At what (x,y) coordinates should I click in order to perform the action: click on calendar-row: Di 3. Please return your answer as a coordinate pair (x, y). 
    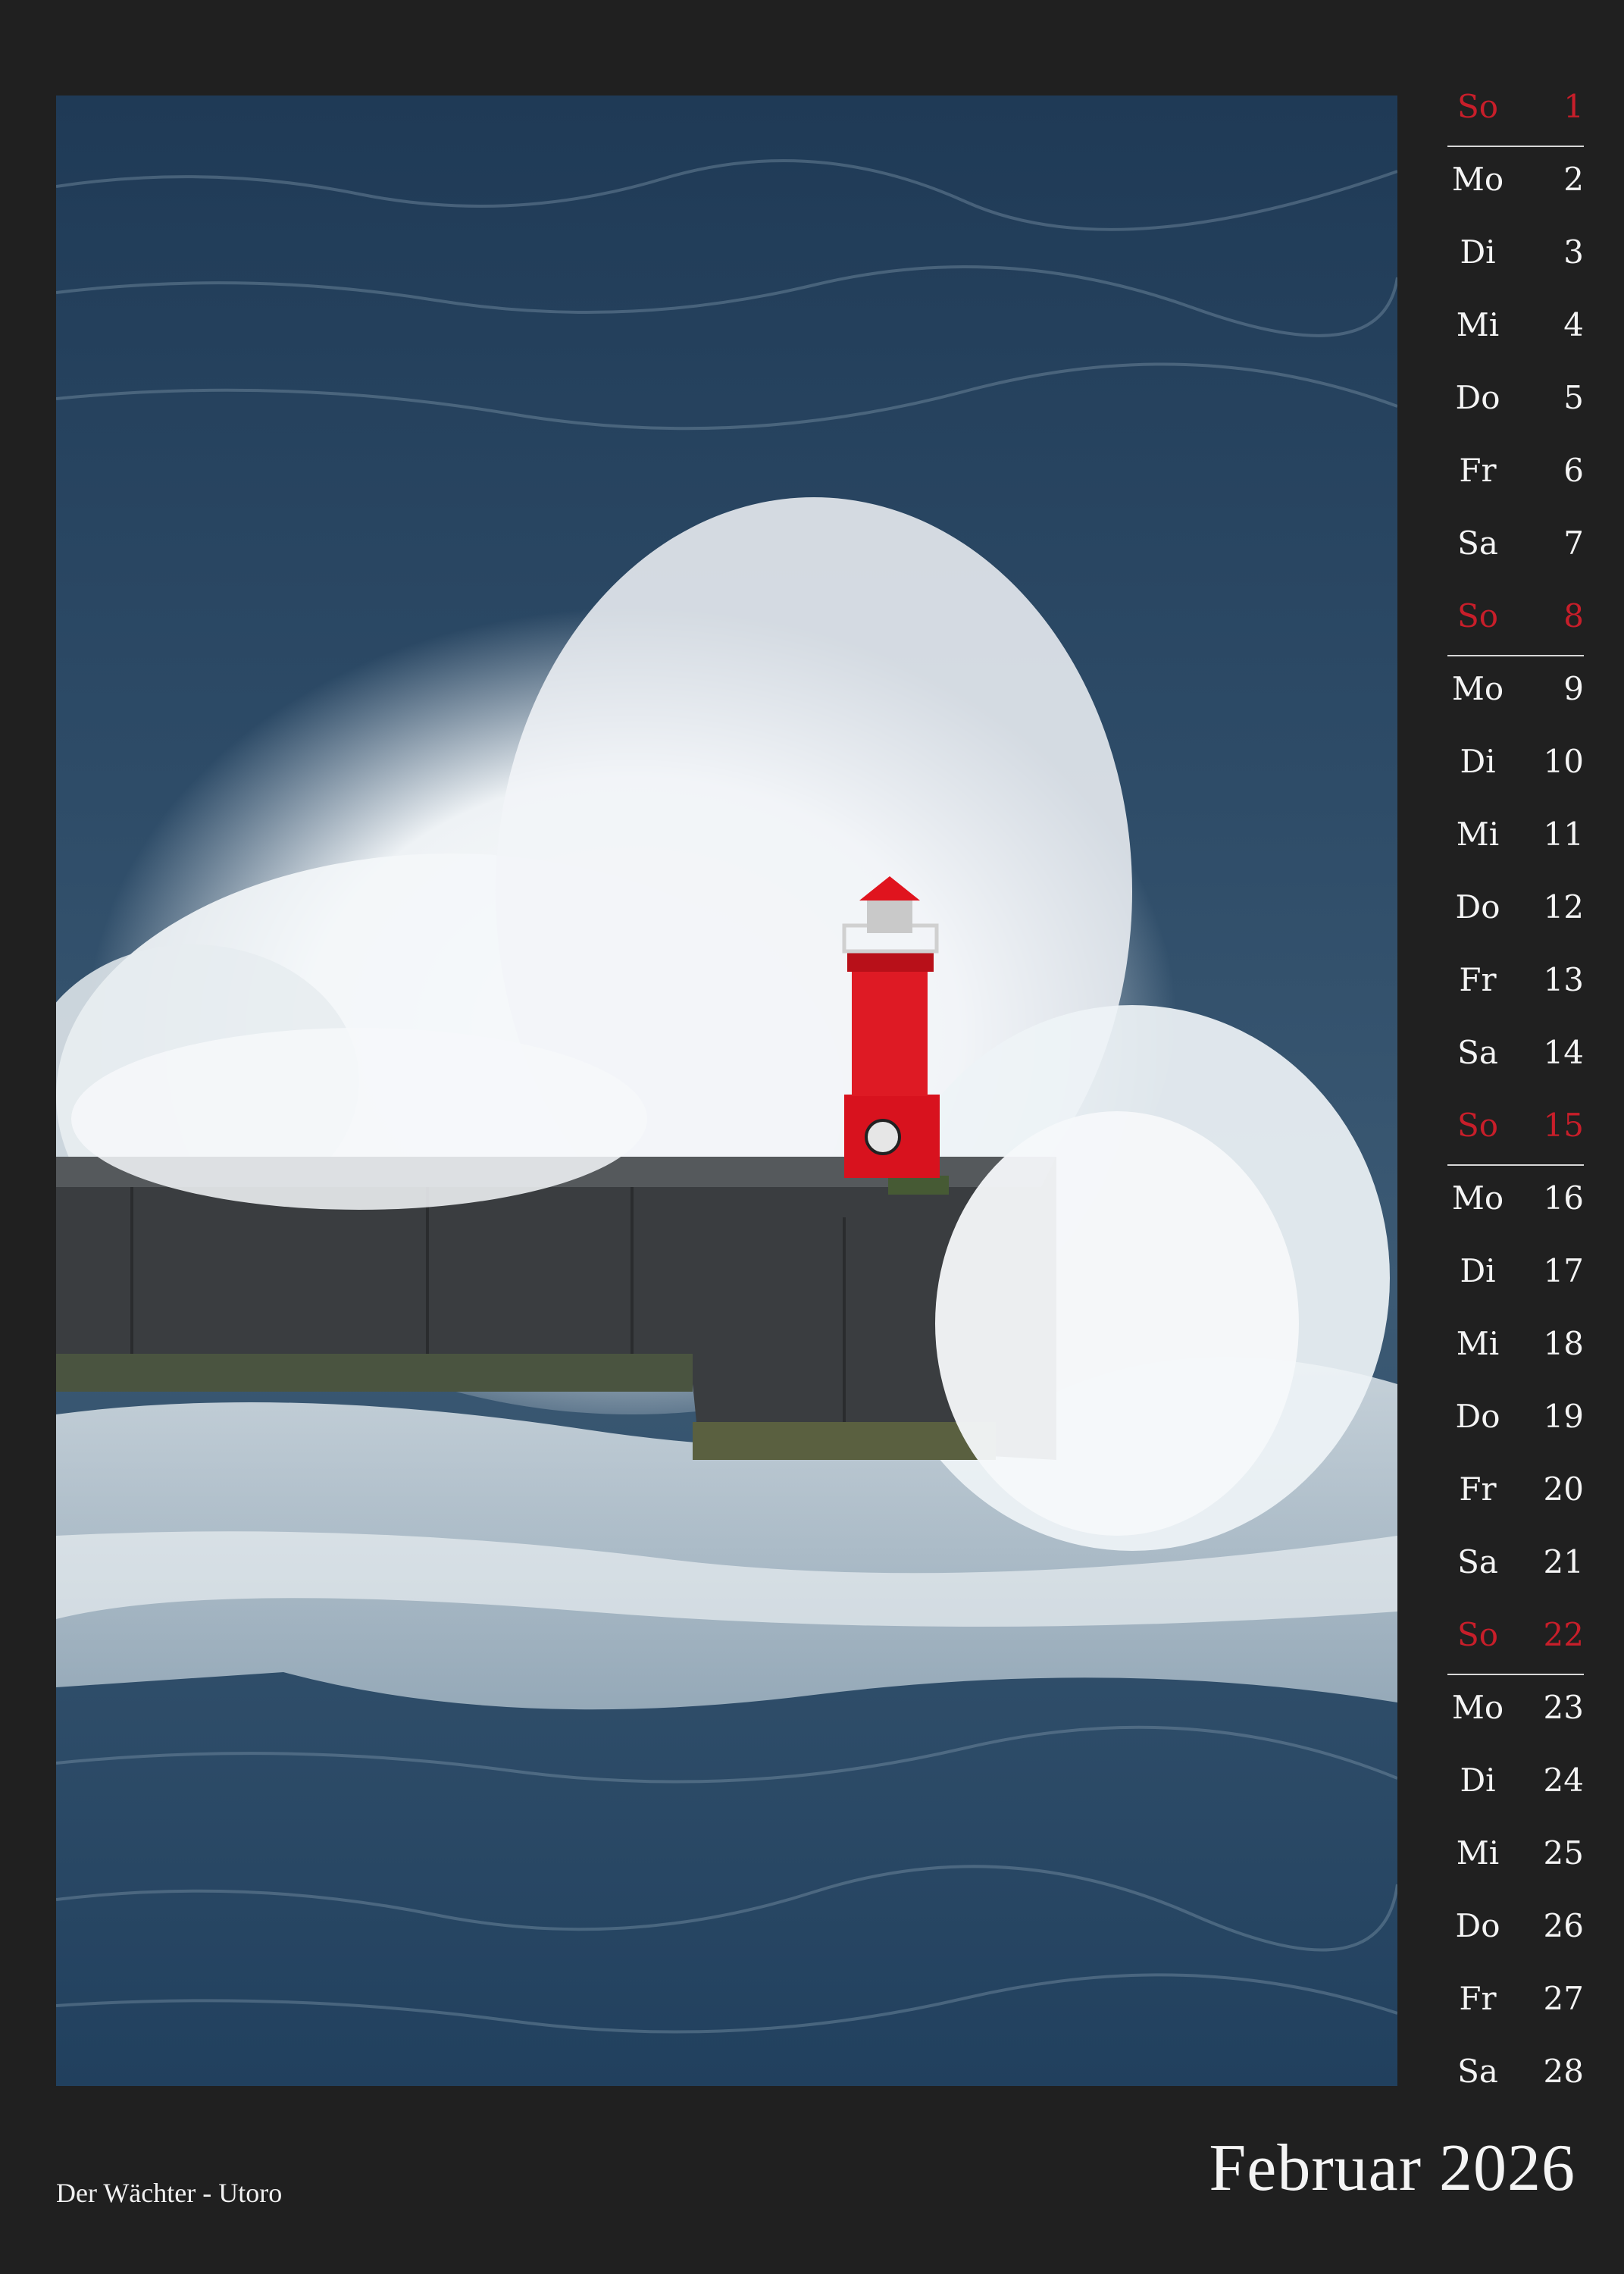
    Looking at the image, I should click on (1512, 256).